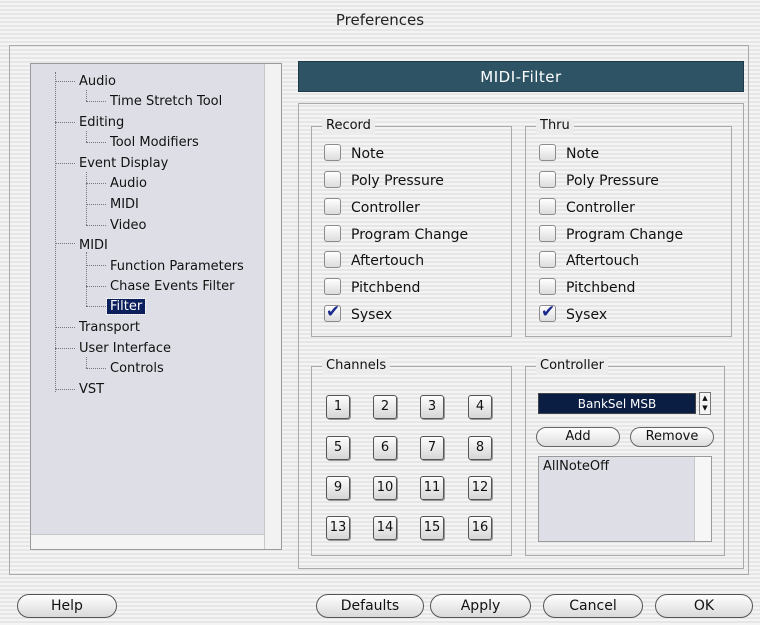 The image size is (760, 625). Describe the element at coordinates (272, 306) in the screenshot. I see `tree-vertical-scrollbar` at that location.